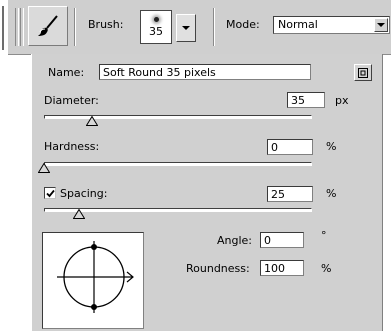 This screenshot has width=391, height=331. Describe the element at coordinates (290, 147) in the screenshot. I see `hardness-field: 0` at that location.